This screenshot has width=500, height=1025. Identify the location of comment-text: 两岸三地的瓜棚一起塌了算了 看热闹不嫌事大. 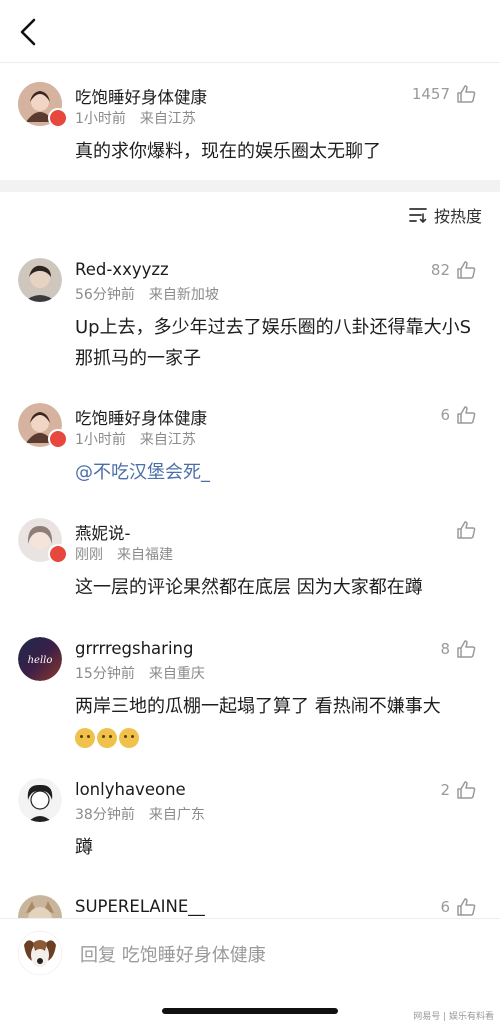
(277, 722).